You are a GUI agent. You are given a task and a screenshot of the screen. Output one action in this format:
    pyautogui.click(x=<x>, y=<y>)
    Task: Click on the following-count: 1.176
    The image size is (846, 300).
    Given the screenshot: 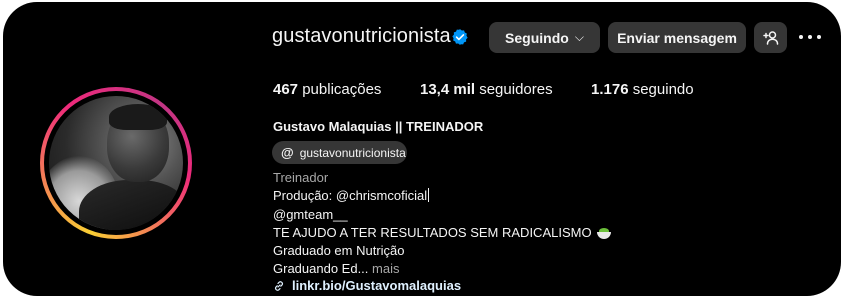 What is the action you would take?
    pyautogui.click(x=610, y=89)
    